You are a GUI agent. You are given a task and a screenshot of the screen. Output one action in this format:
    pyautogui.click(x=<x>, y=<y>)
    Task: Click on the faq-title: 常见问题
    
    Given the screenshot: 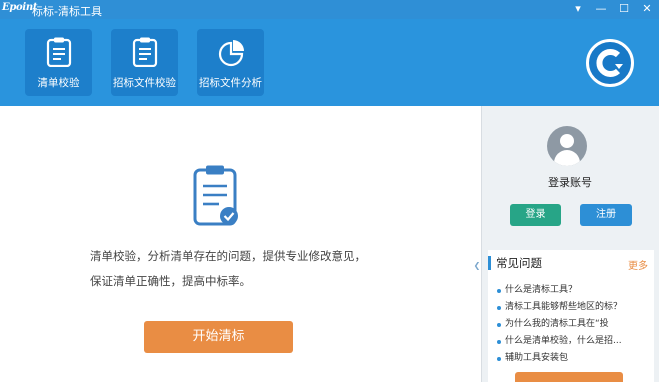 What is the action you would take?
    pyautogui.click(x=519, y=263)
    